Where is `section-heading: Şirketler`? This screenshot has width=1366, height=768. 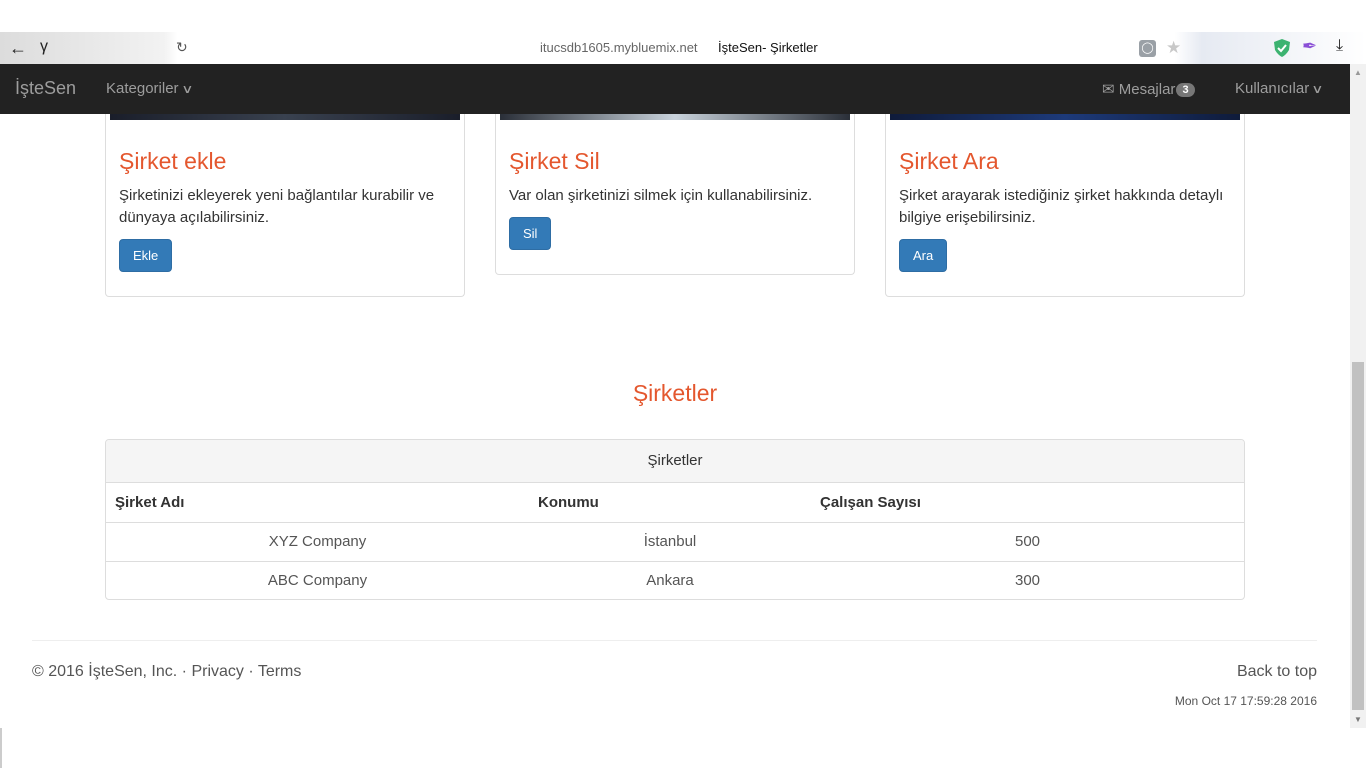 section-heading: Şirketler is located at coordinates (675, 393).